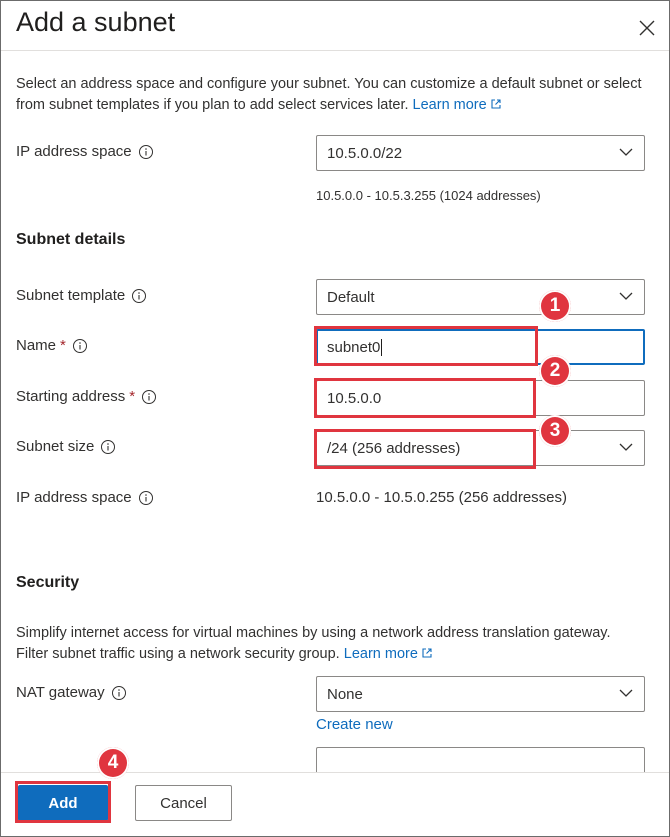 This screenshot has width=670, height=837. What do you see at coordinates (647, 28) in the screenshot?
I see `close-icon` at bounding box center [647, 28].